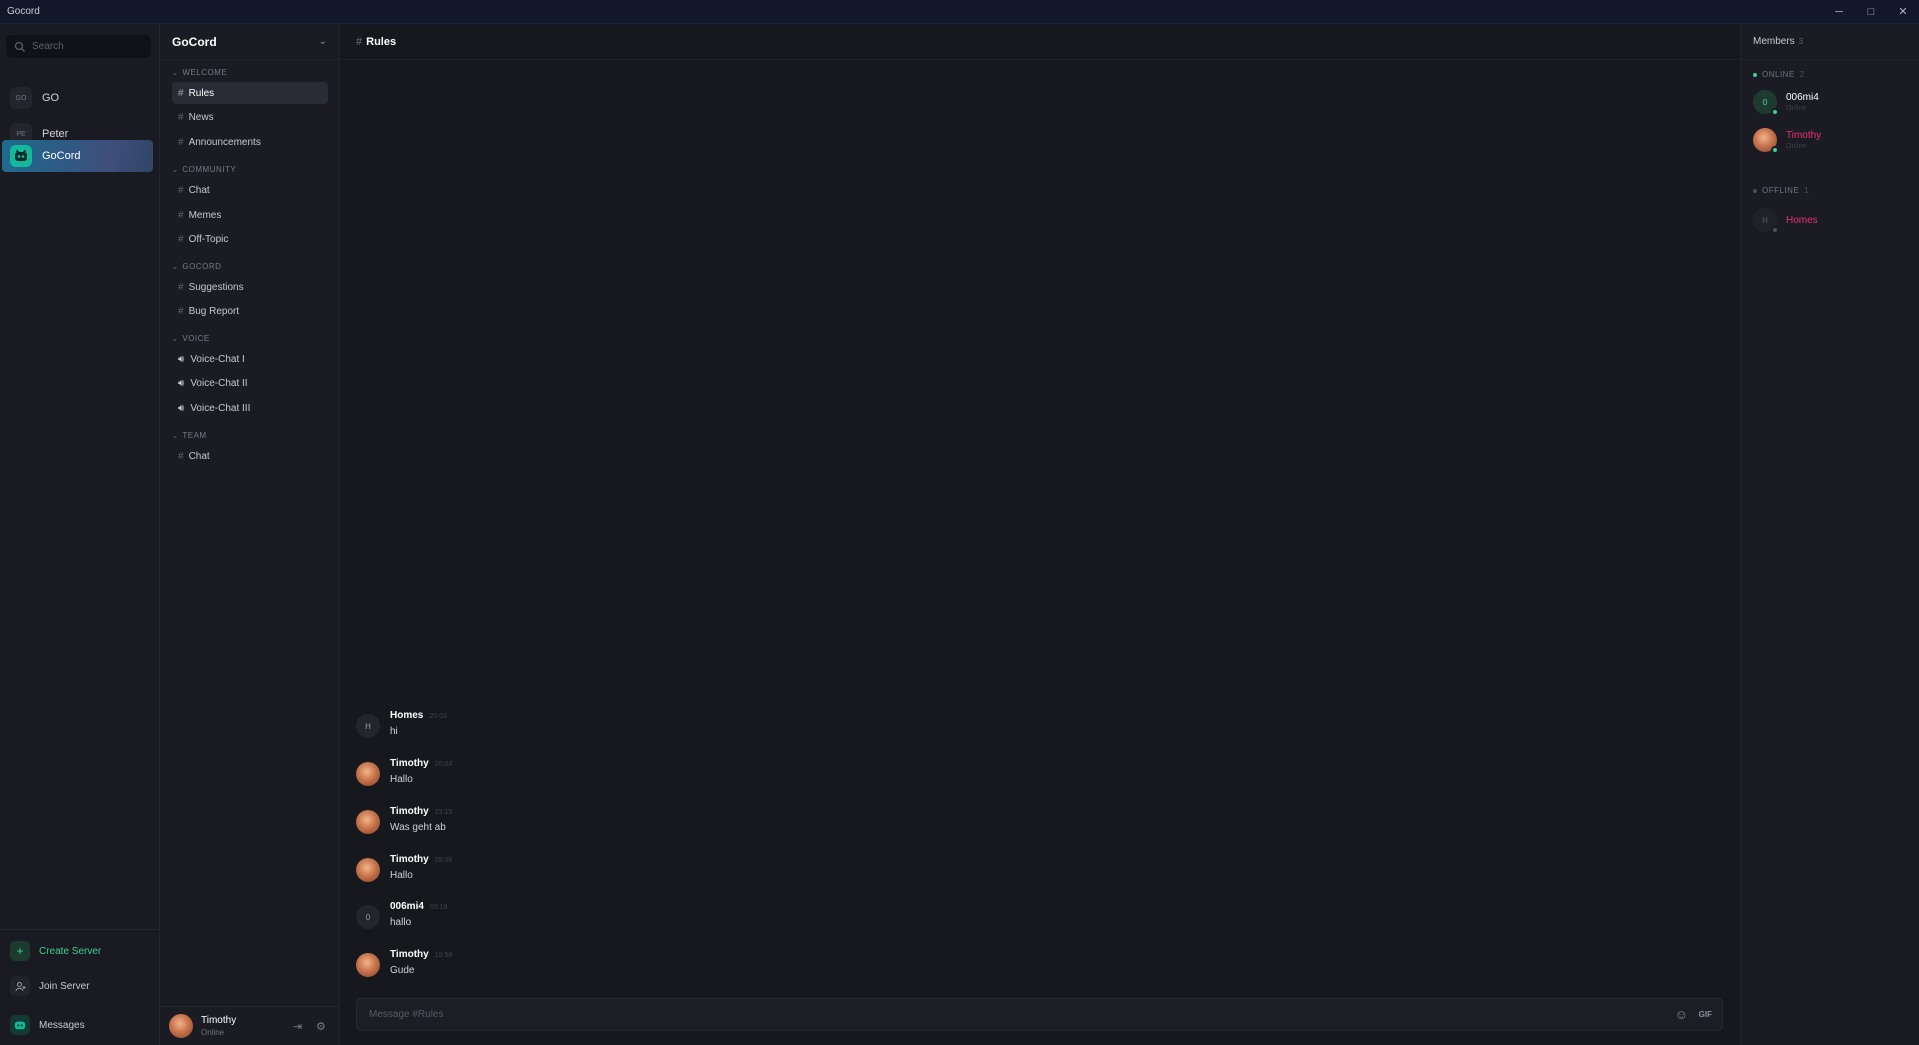 Image resolution: width=1919 pixels, height=1045 pixels. What do you see at coordinates (250, 142) in the screenshot?
I see `channel-announcements: # Announcements` at bounding box center [250, 142].